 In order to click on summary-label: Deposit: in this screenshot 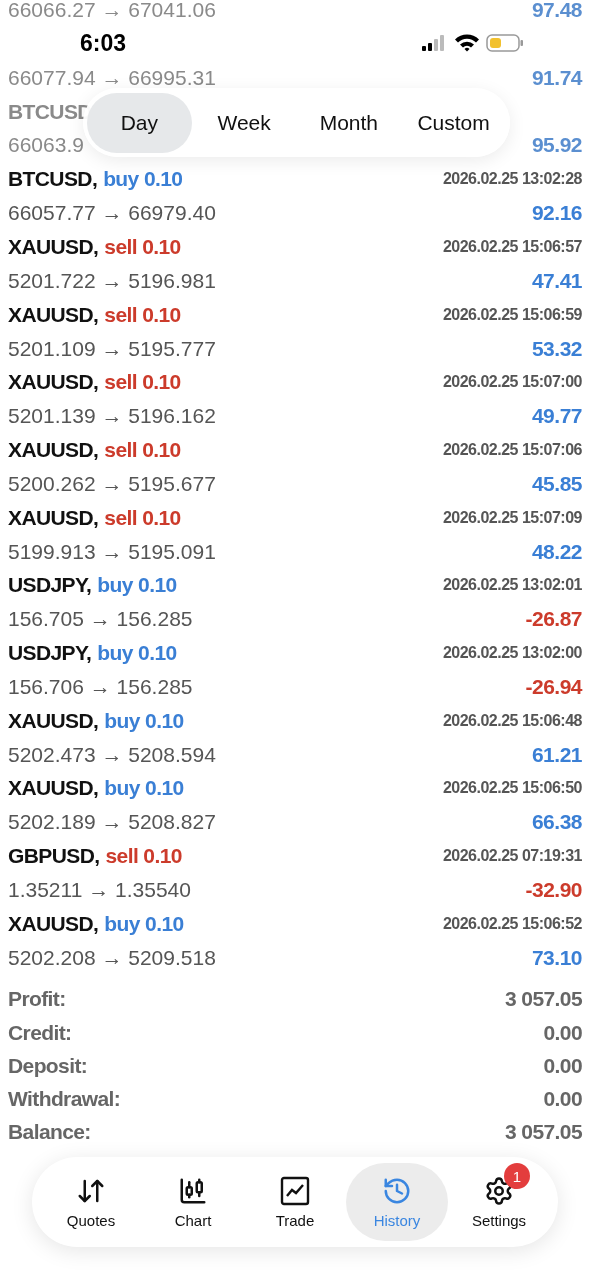, I will do `click(48, 1065)`.